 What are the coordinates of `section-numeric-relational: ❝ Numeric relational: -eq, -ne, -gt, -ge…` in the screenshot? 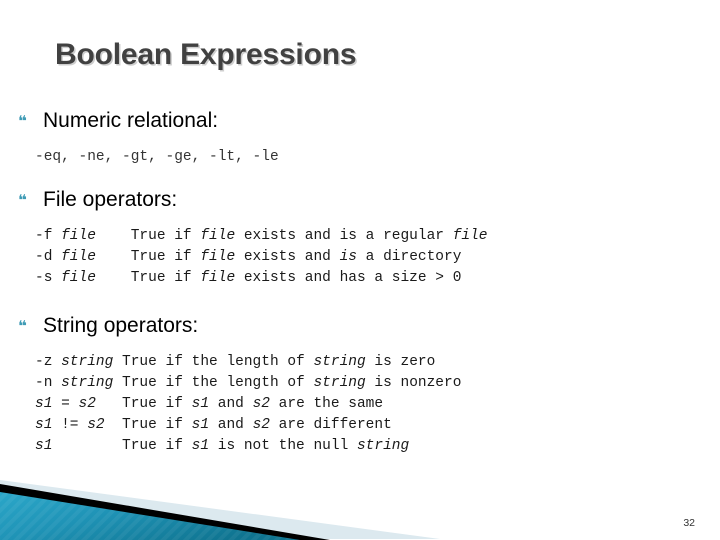 It's located at (360, 138).